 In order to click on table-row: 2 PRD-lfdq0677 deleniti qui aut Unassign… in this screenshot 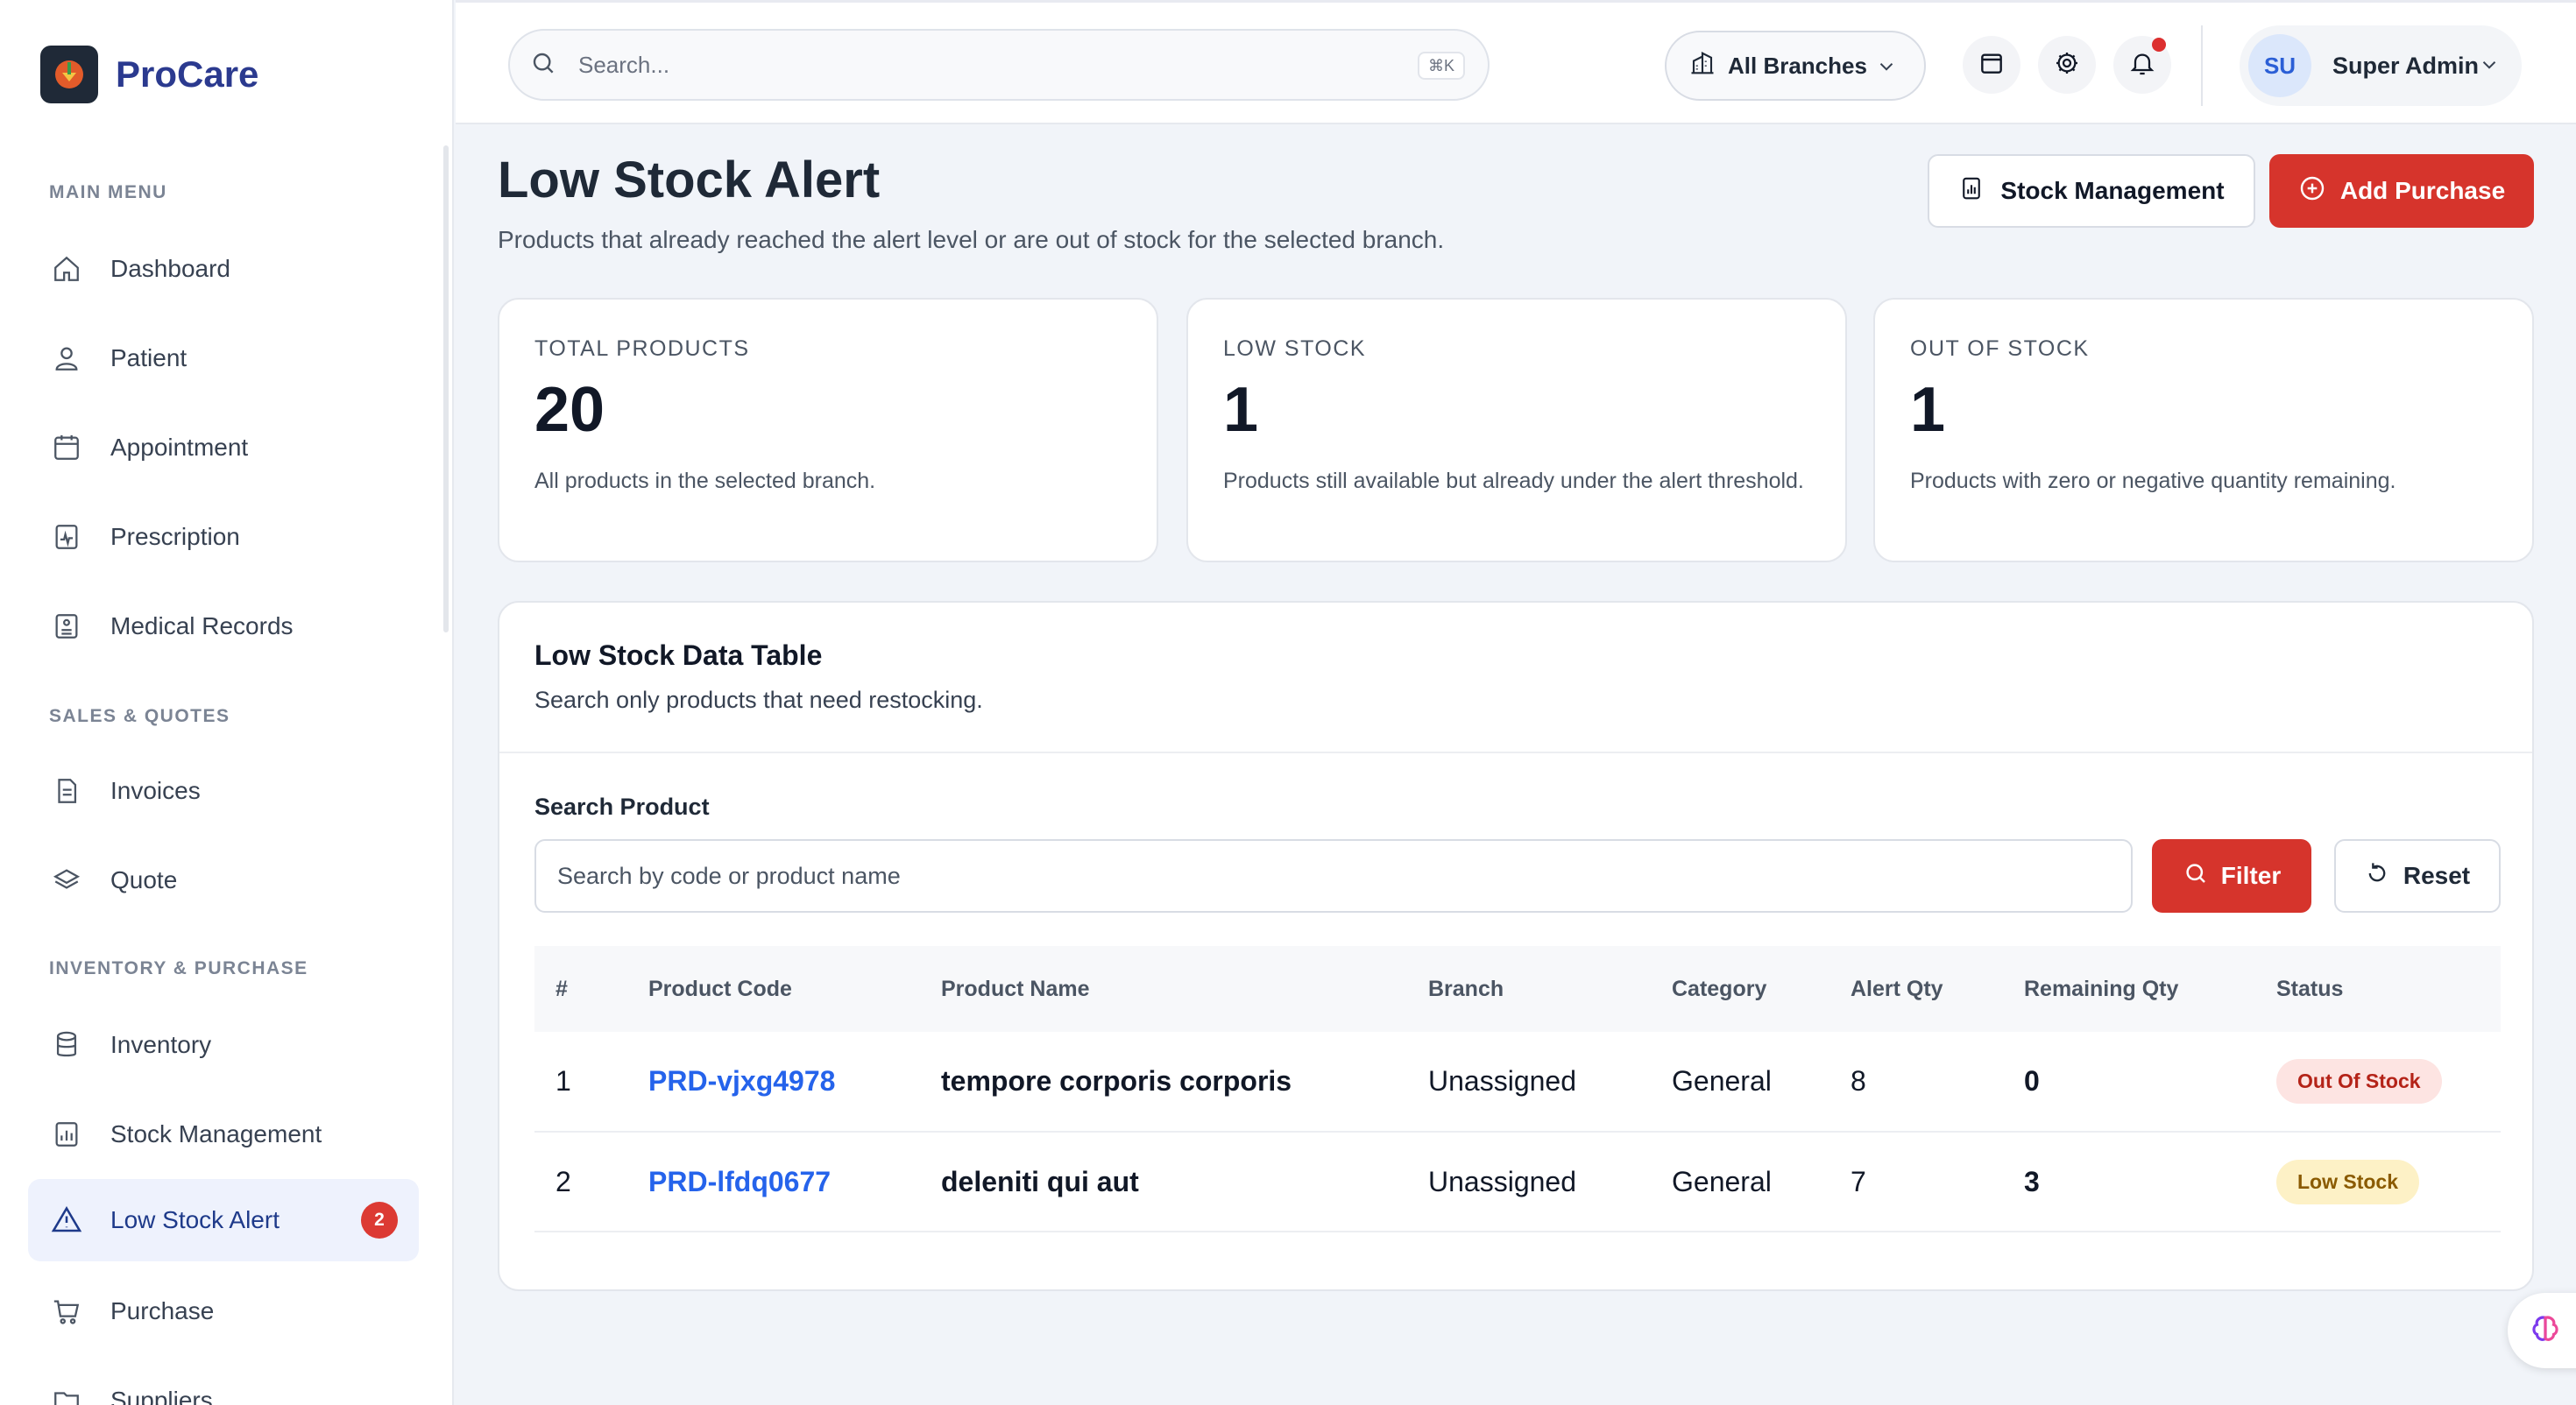, I will do `click(1517, 1182)`.